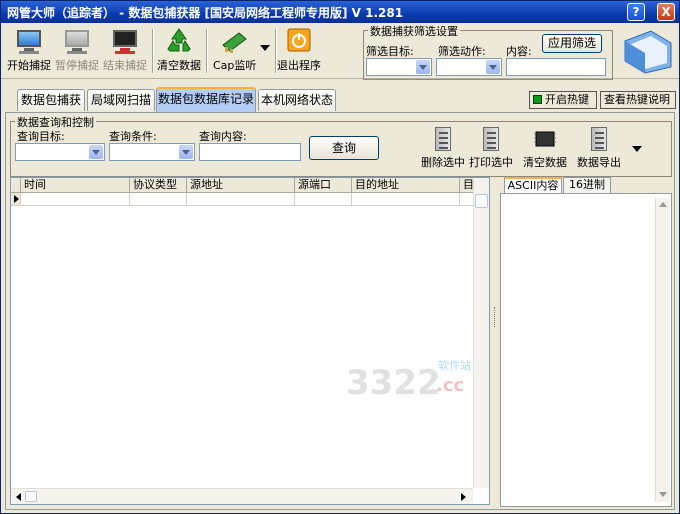 Image resolution: width=680 pixels, height=514 pixels. I want to click on column-header-destination-port: 目, so click(467, 185).